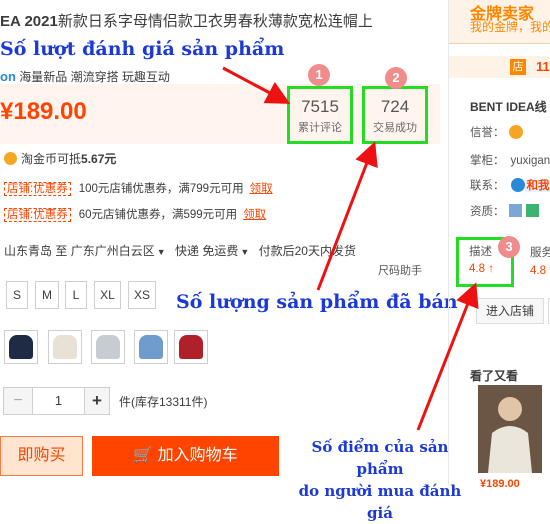 This screenshot has width=550, height=524. I want to click on arrow-to-rating, so click(446, 359).